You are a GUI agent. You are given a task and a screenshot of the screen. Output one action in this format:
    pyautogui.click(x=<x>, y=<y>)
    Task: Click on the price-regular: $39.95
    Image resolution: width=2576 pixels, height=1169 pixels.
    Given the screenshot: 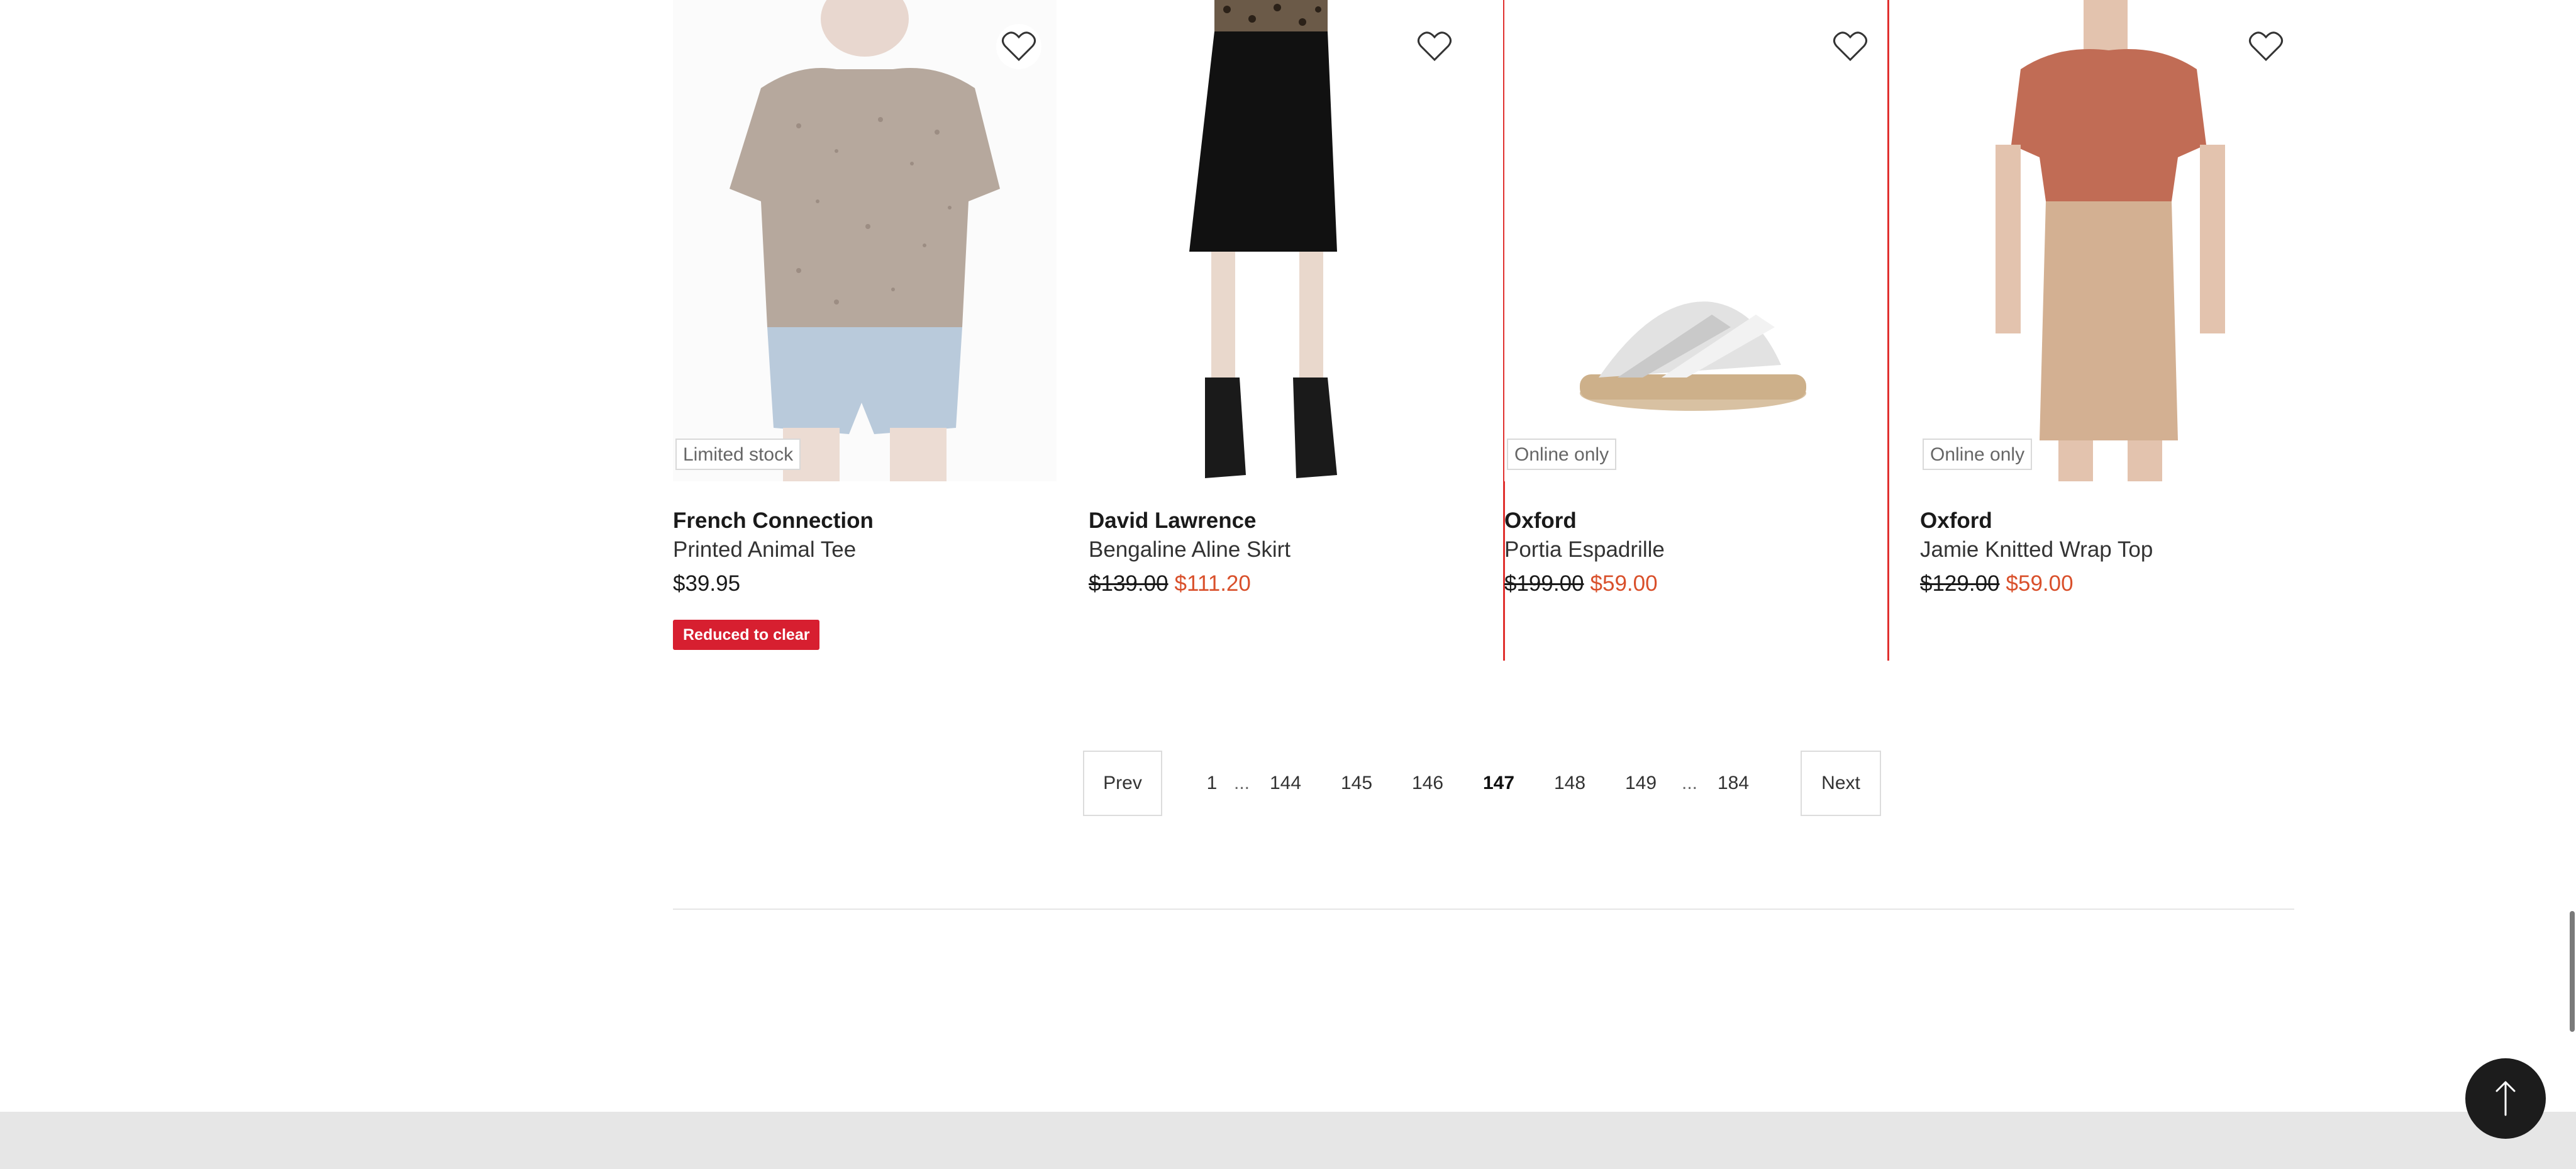 What is the action you would take?
    pyautogui.click(x=707, y=583)
    